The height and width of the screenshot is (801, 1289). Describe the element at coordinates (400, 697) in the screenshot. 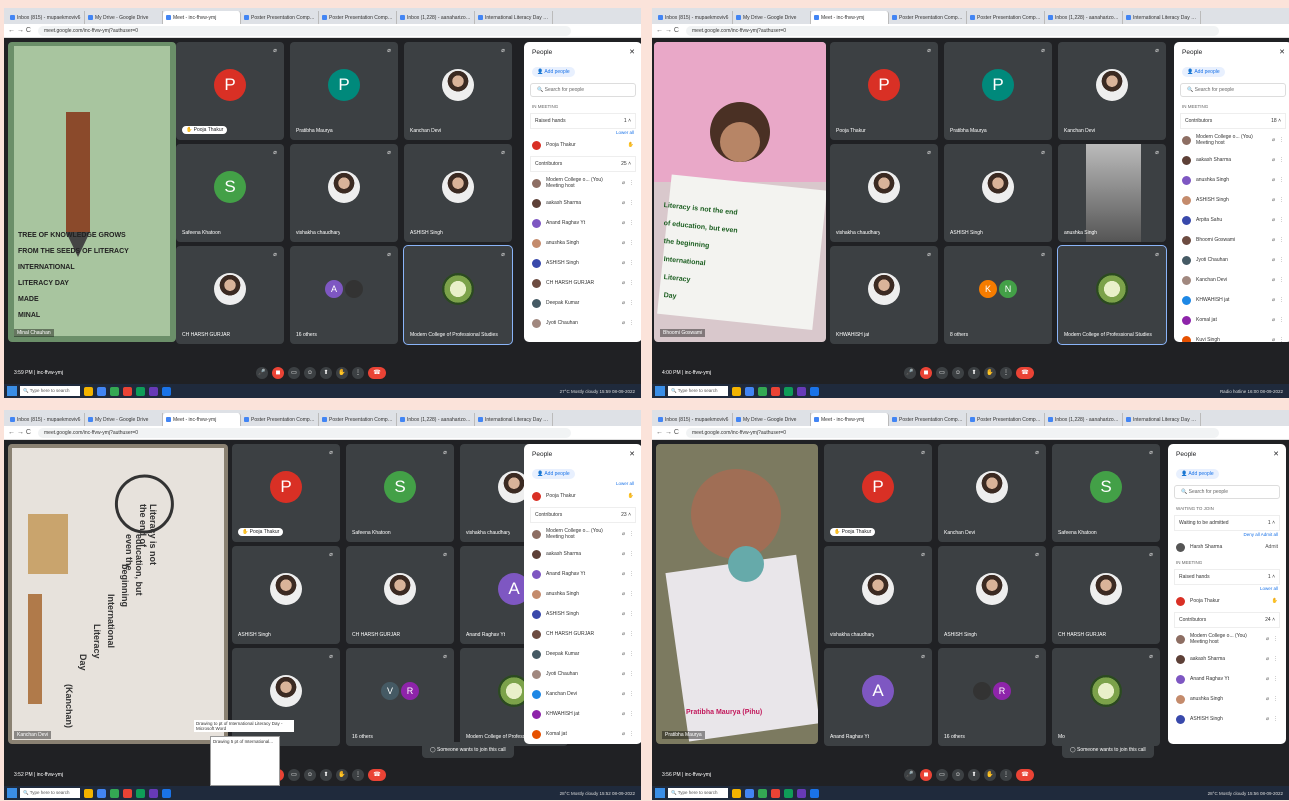

I see `participant-tile: V R ⌀ 16 others` at that location.